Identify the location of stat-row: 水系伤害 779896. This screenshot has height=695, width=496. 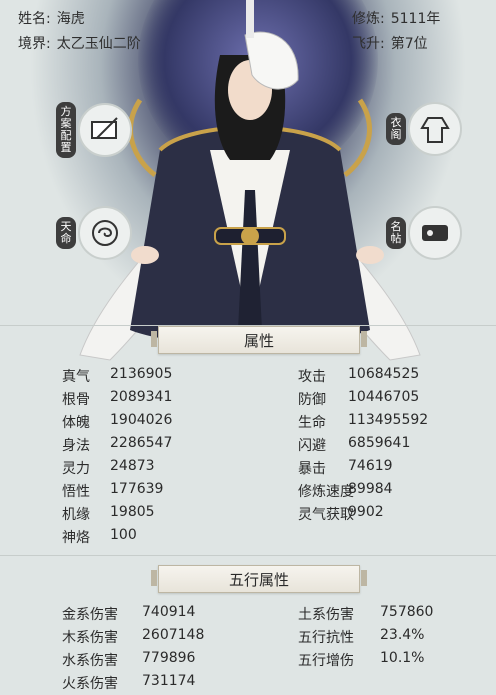
(128, 660).